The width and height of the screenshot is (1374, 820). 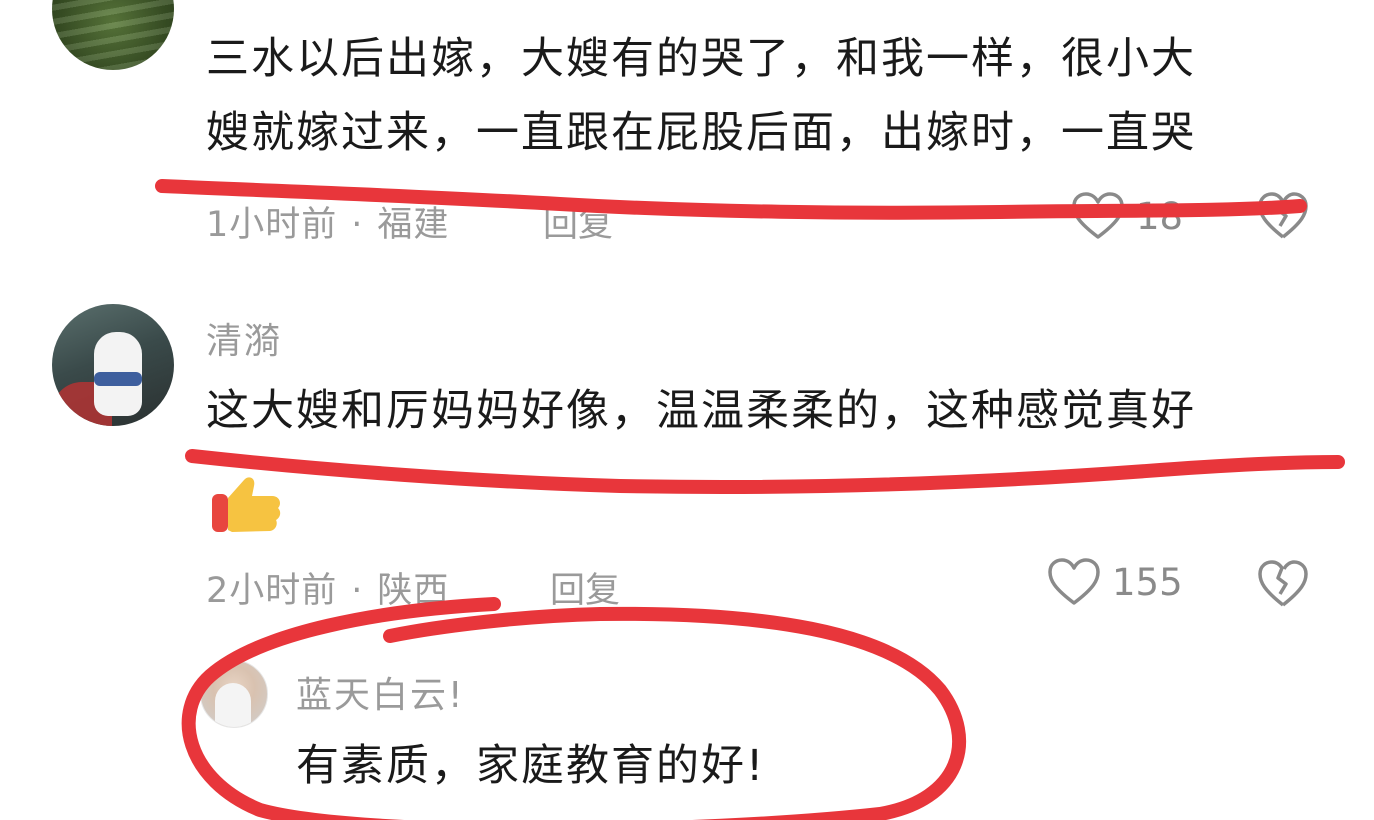 I want to click on reply-avatar, so click(x=234, y=694).